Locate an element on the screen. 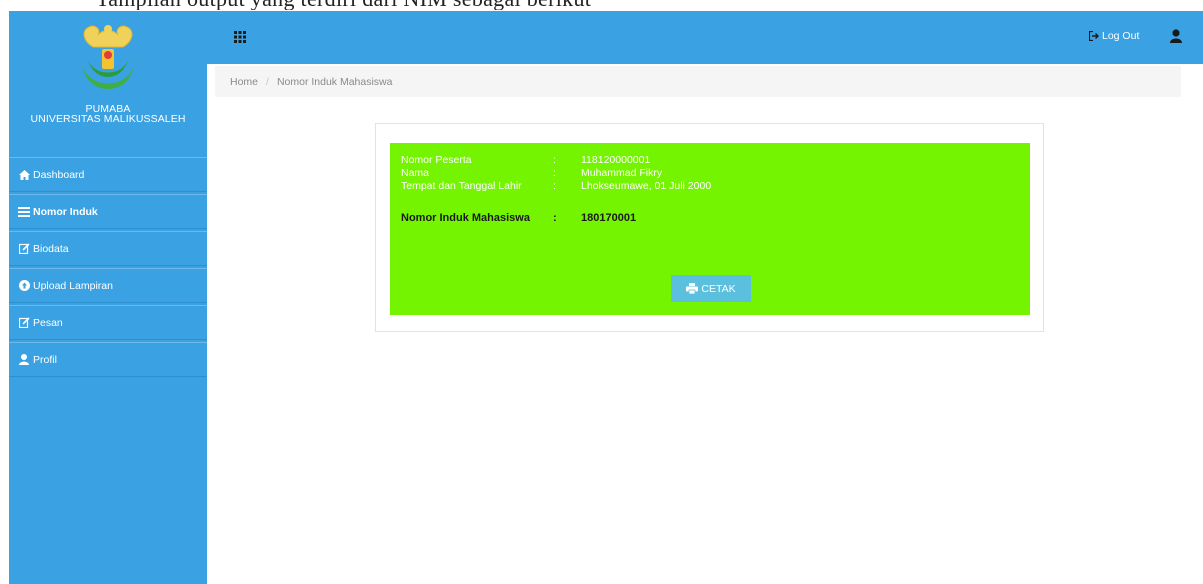 This screenshot has height=584, width=1203. breadcrumb-current: Nomor Induk Mahasiswa is located at coordinates (334, 81).